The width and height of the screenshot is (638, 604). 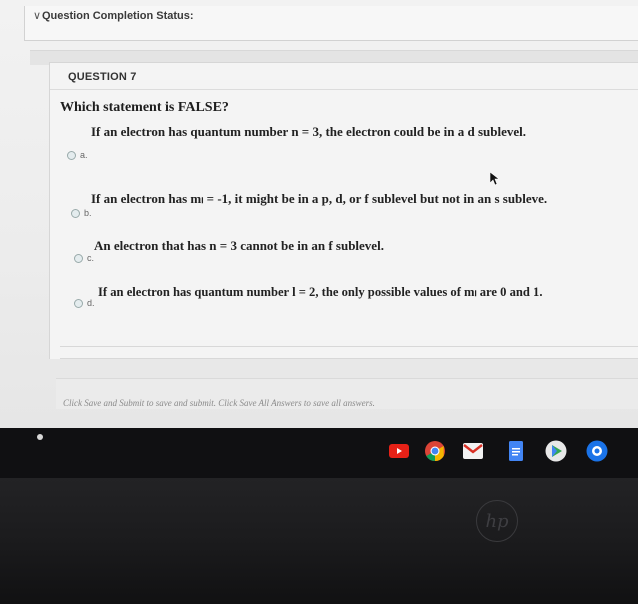 What do you see at coordinates (40, 437) in the screenshot?
I see `launcher-icon` at bounding box center [40, 437].